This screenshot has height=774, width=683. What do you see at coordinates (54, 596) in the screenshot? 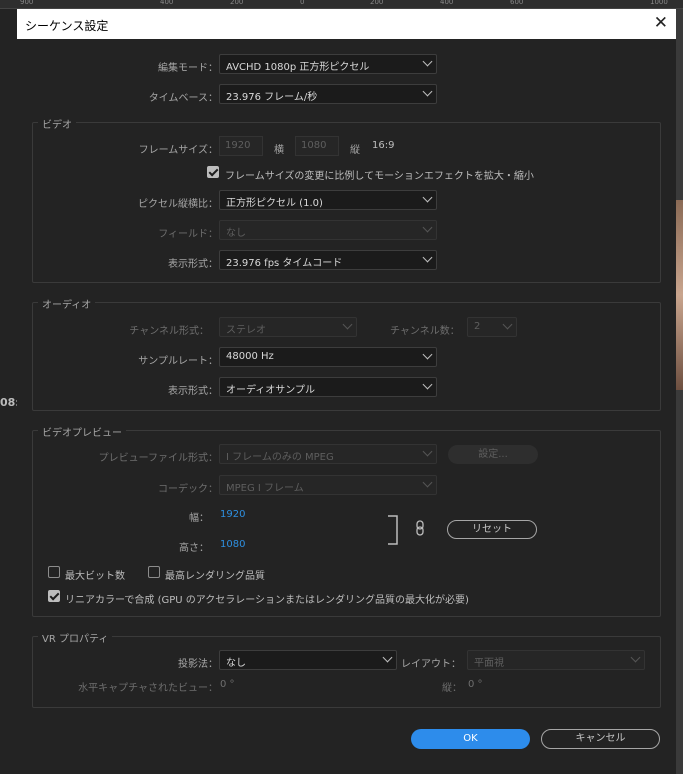
I see `linear-color-checkbox` at bounding box center [54, 596].